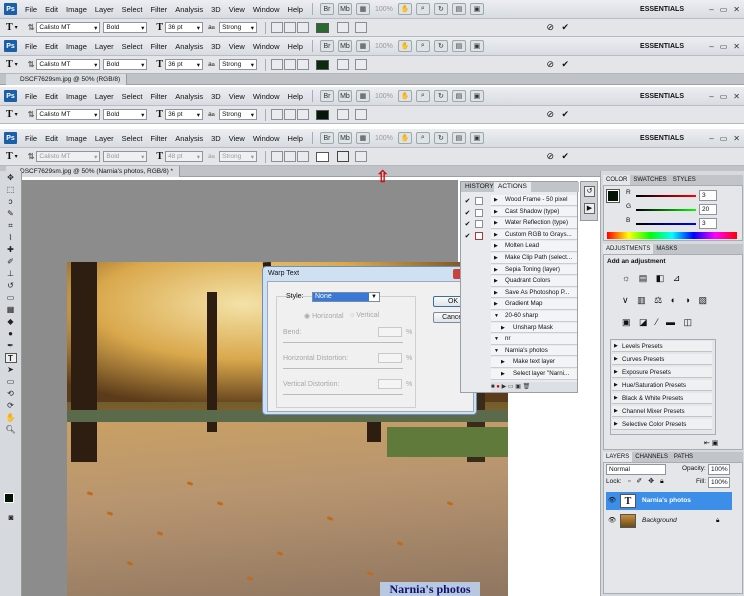 The image size is (744, 596). I want to click on new-set-icon: ▭, so click(511, 387).